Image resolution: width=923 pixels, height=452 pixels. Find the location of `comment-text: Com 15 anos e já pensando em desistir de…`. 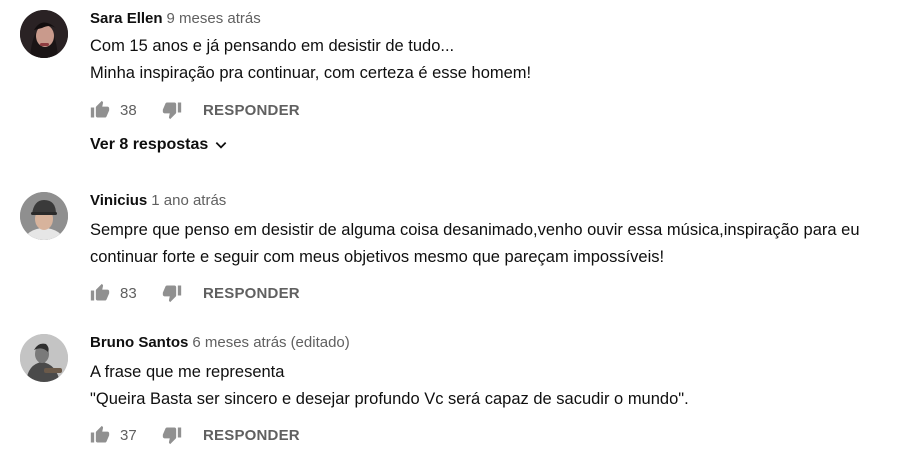

comment-text: Com 15 anos e já pensando em desistir de… is located at coordinates (310, 60).